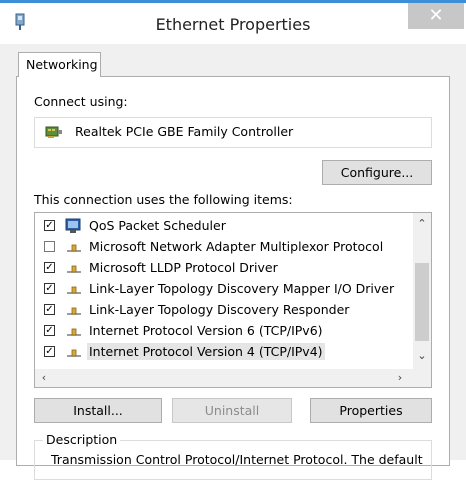  I want to click on scroll-corner, so click(422, 378).